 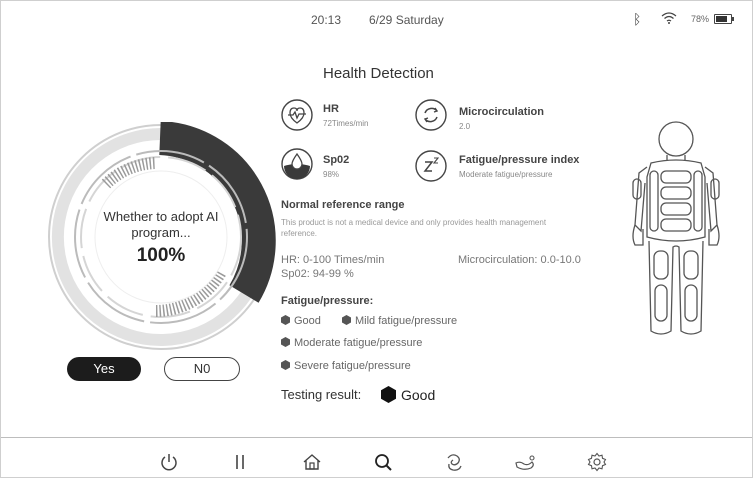 What do you see at coordinates (336, 160) in the screenshot?
I see `sp02-label: Sp02` at bounding box center [336, 160].